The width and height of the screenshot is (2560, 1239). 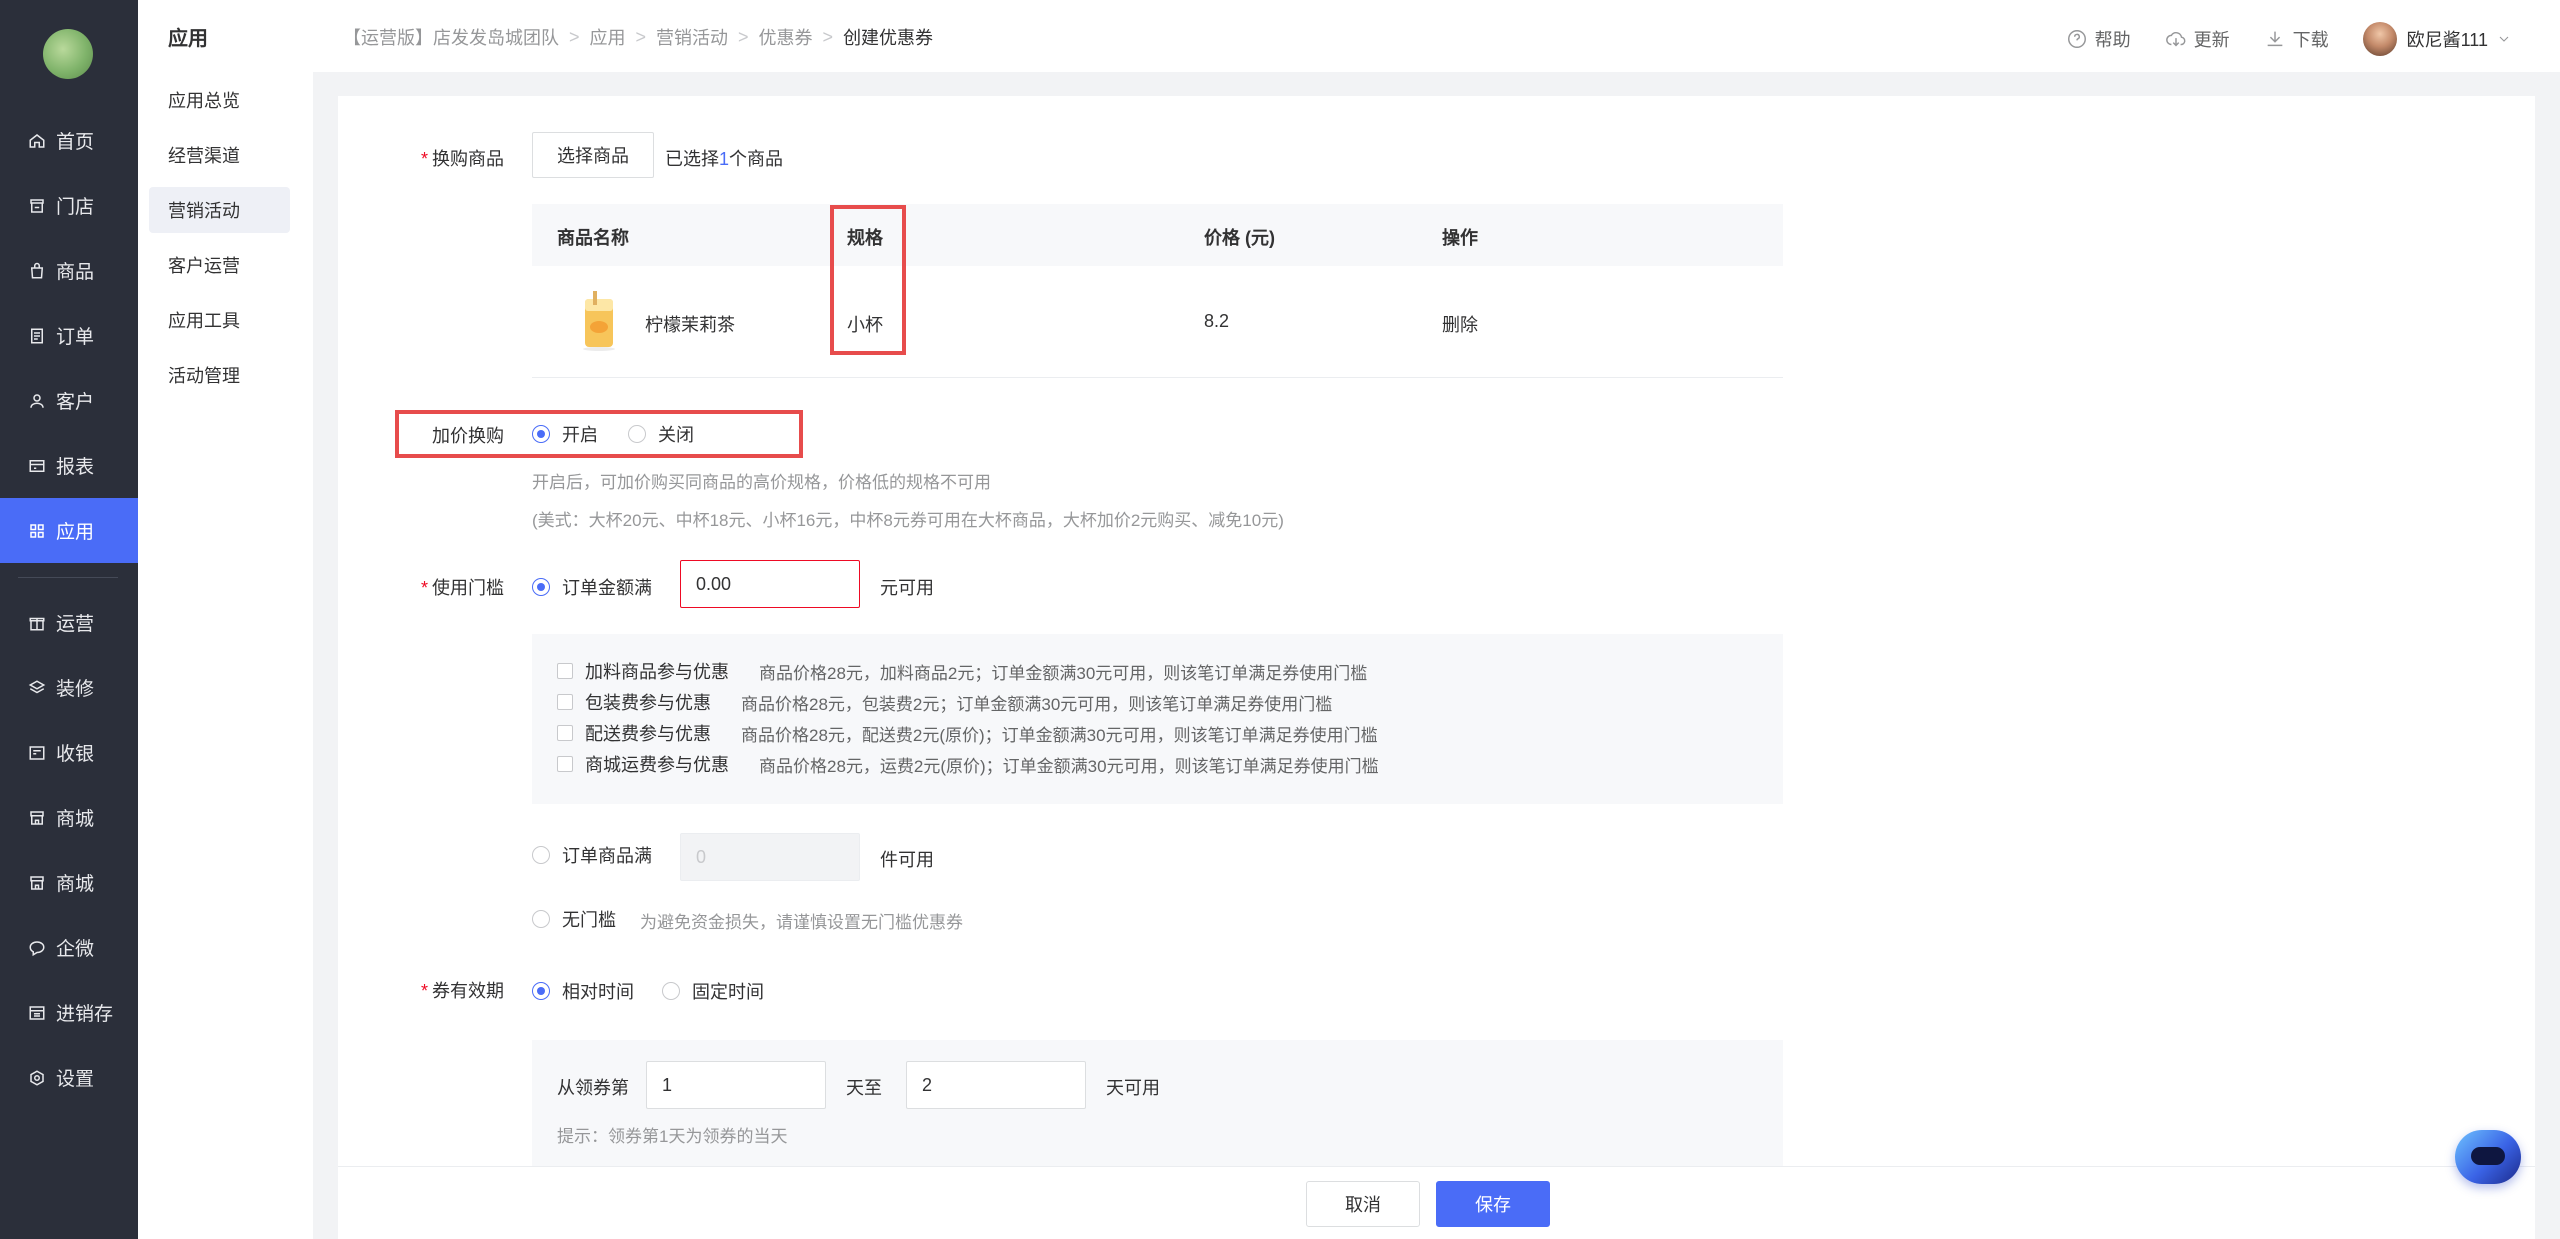 I want to click on nav-item-store: 门店, so click(x=69, y=205).